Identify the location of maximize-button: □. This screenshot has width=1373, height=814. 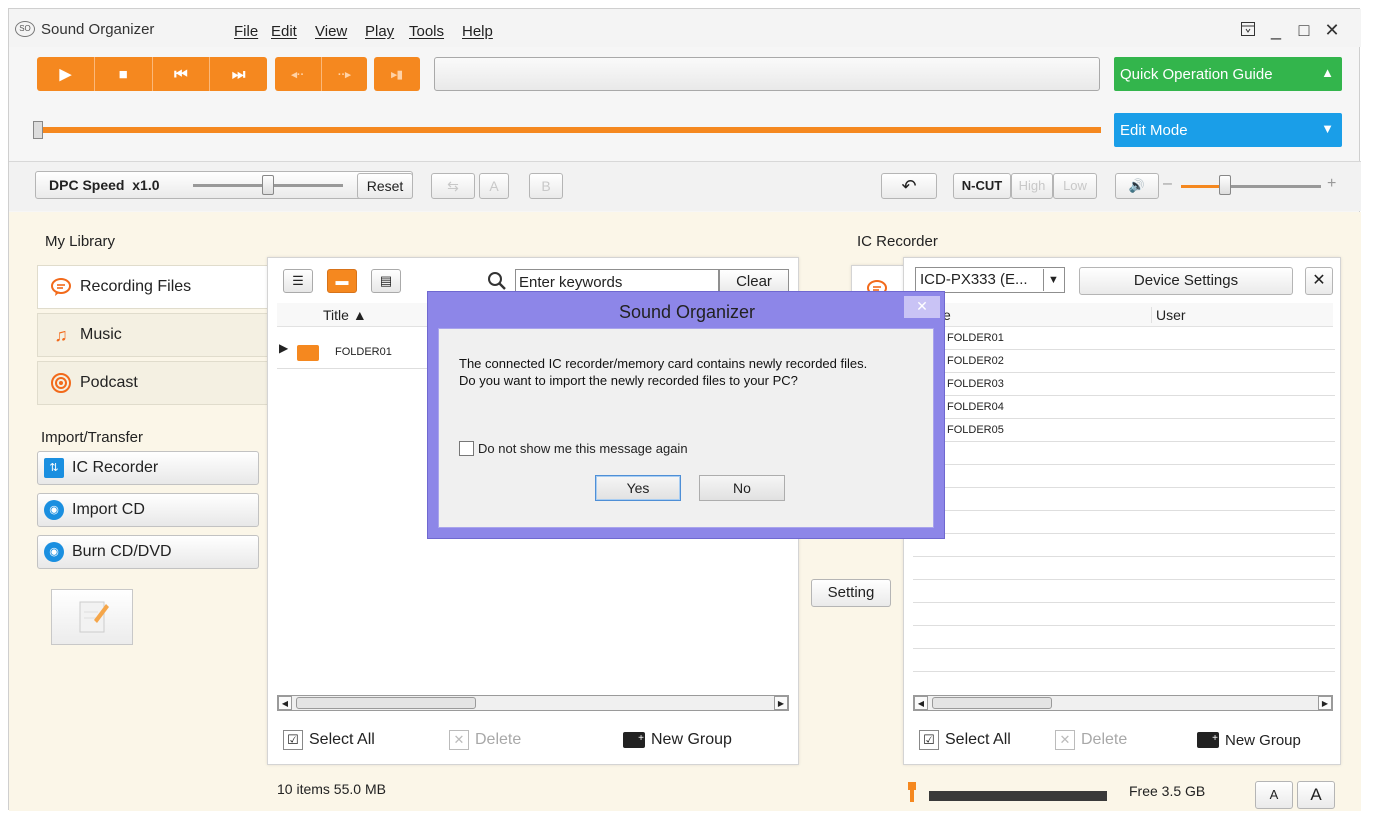
(1304, 31).